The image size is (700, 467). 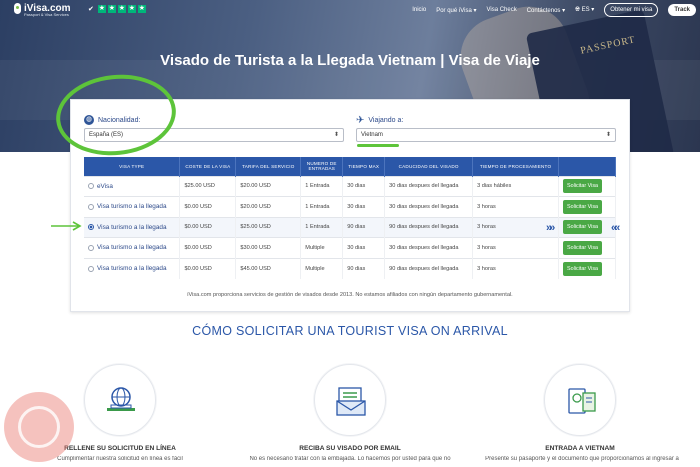 I want to click on col-entries: NUMERO DE ENTRADAS, so click(x=322, y=166).